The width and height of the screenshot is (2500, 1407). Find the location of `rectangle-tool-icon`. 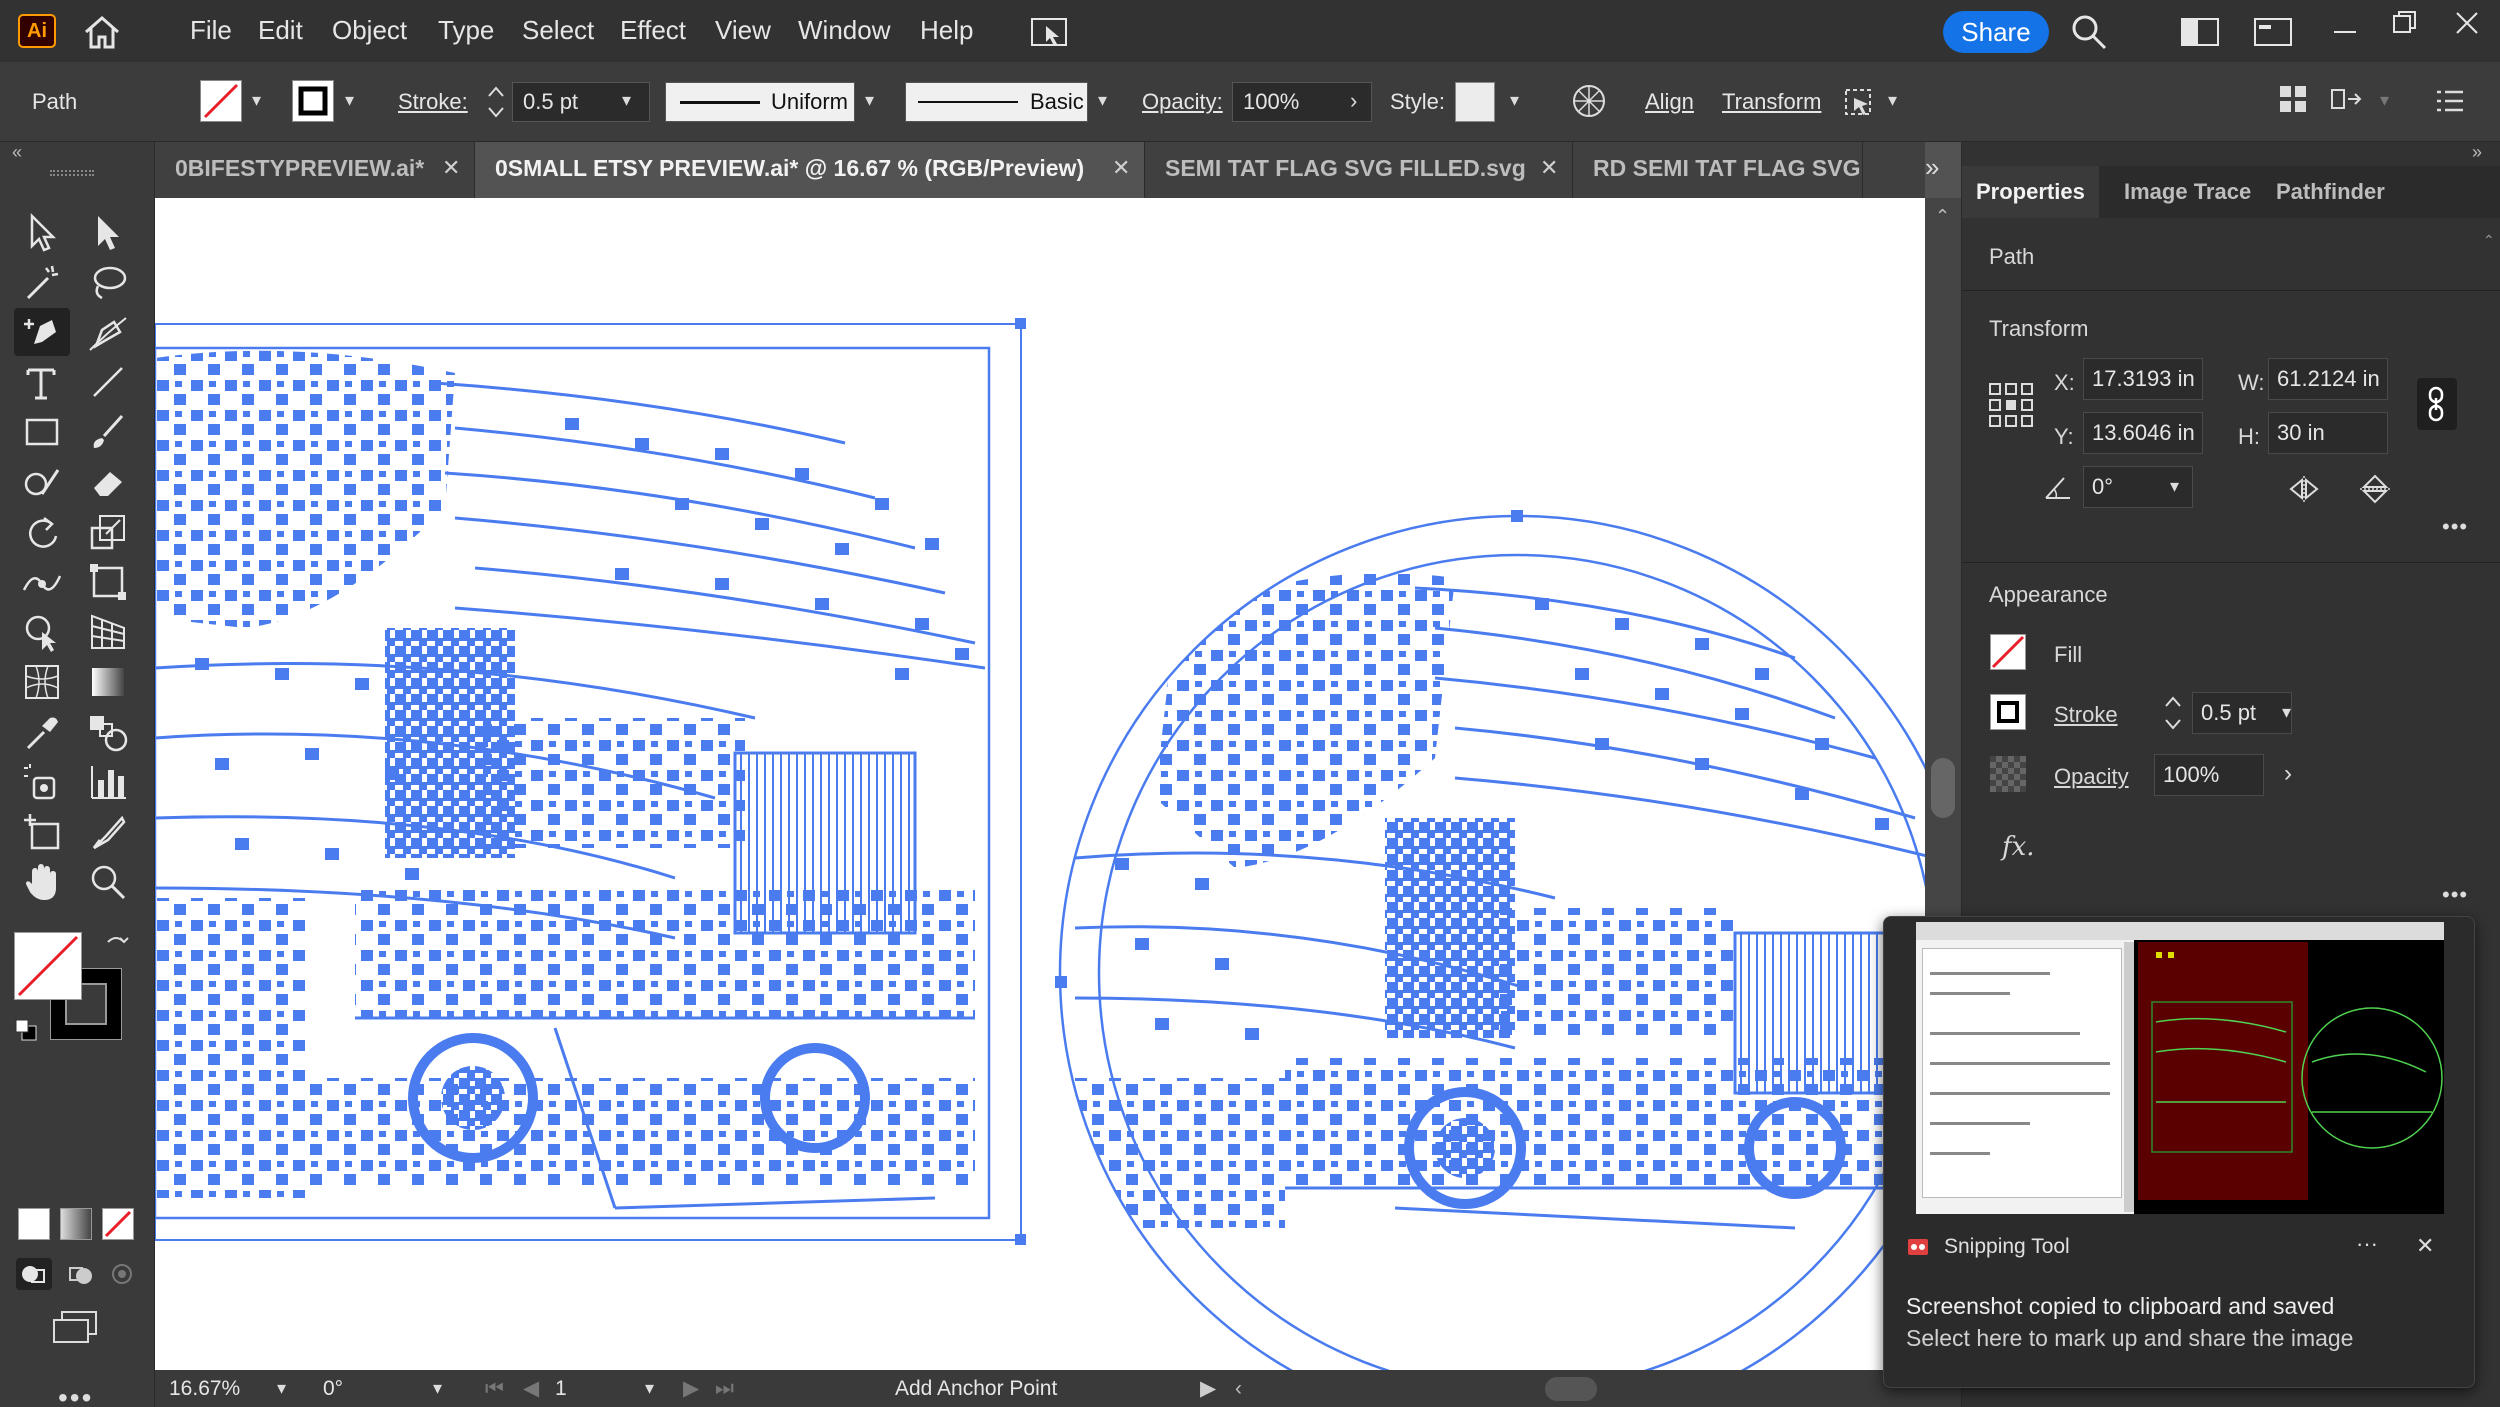

rectangle-tool-icon is located at coordinates (42, 432).